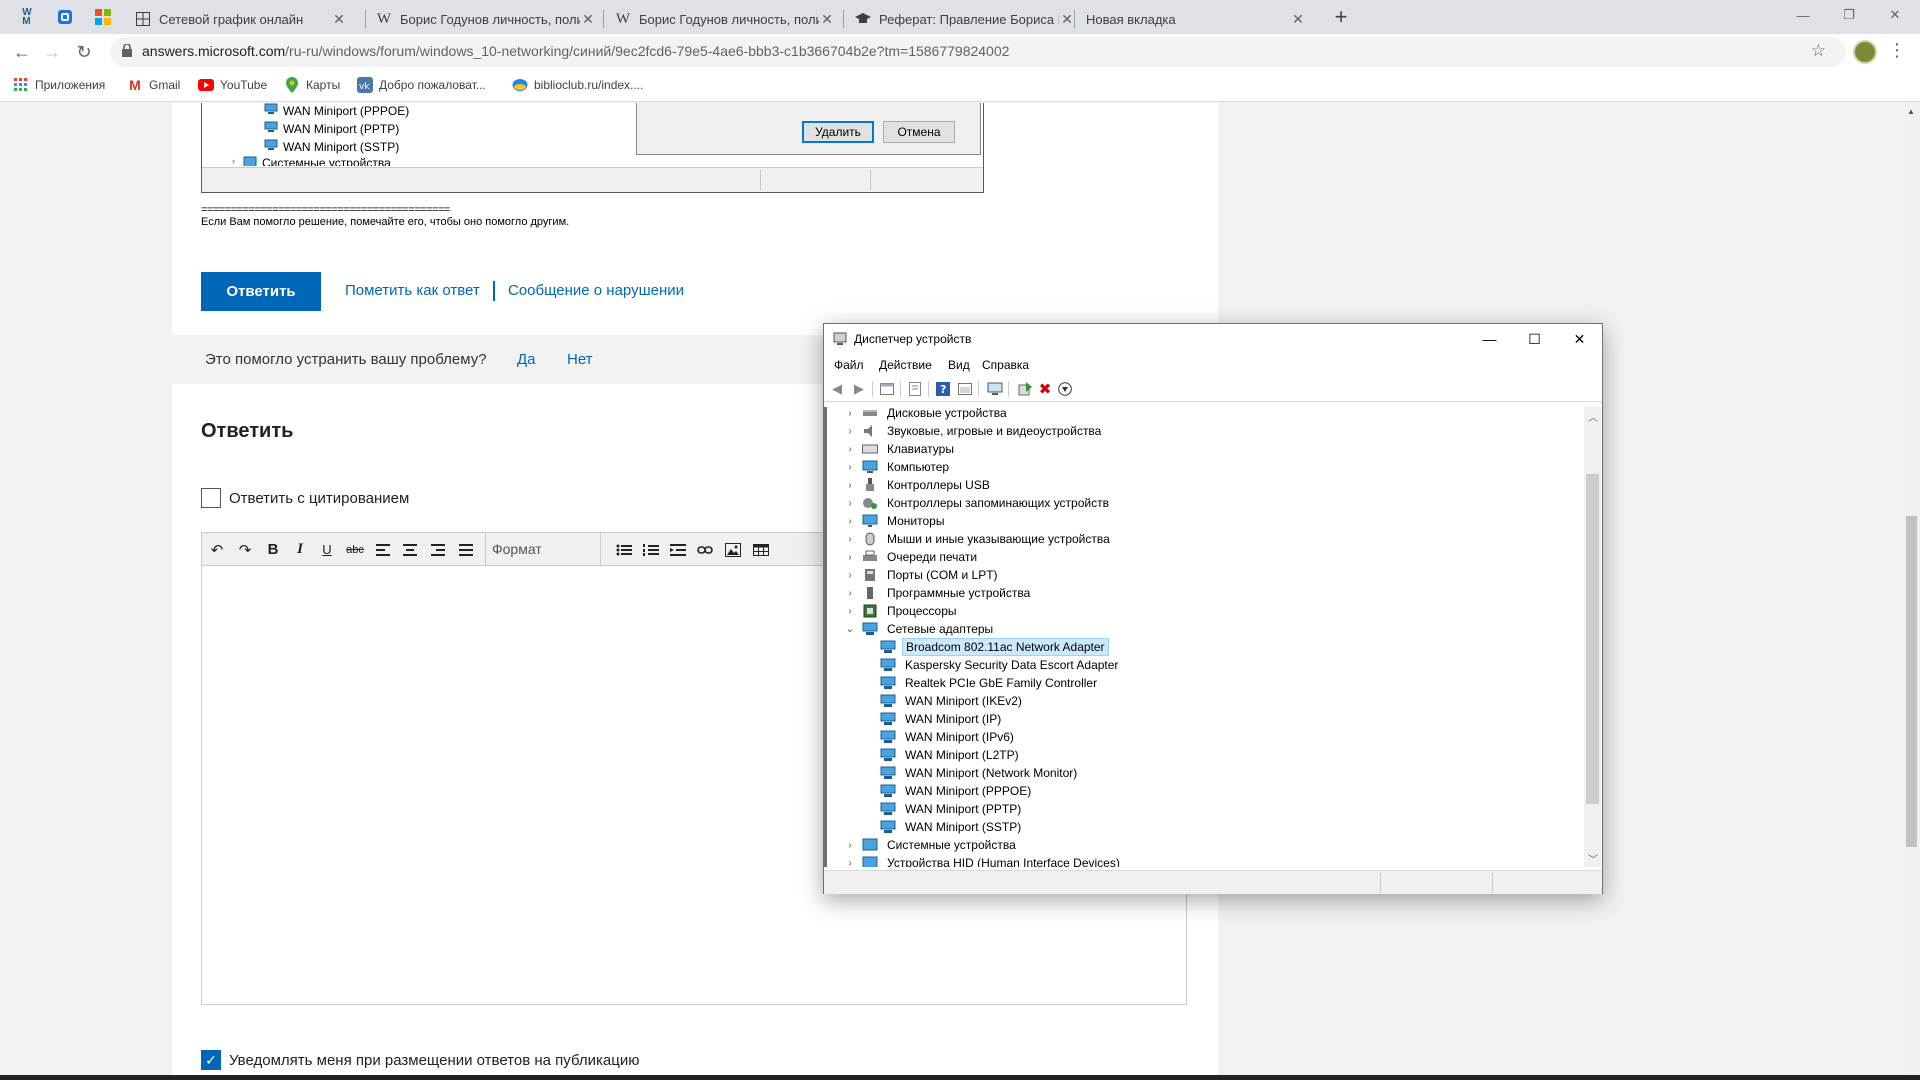  Describe the element at coordinates (1911, 111) in the screenshot. I see `scroll-up-arrow-icon: ▲` at that location.